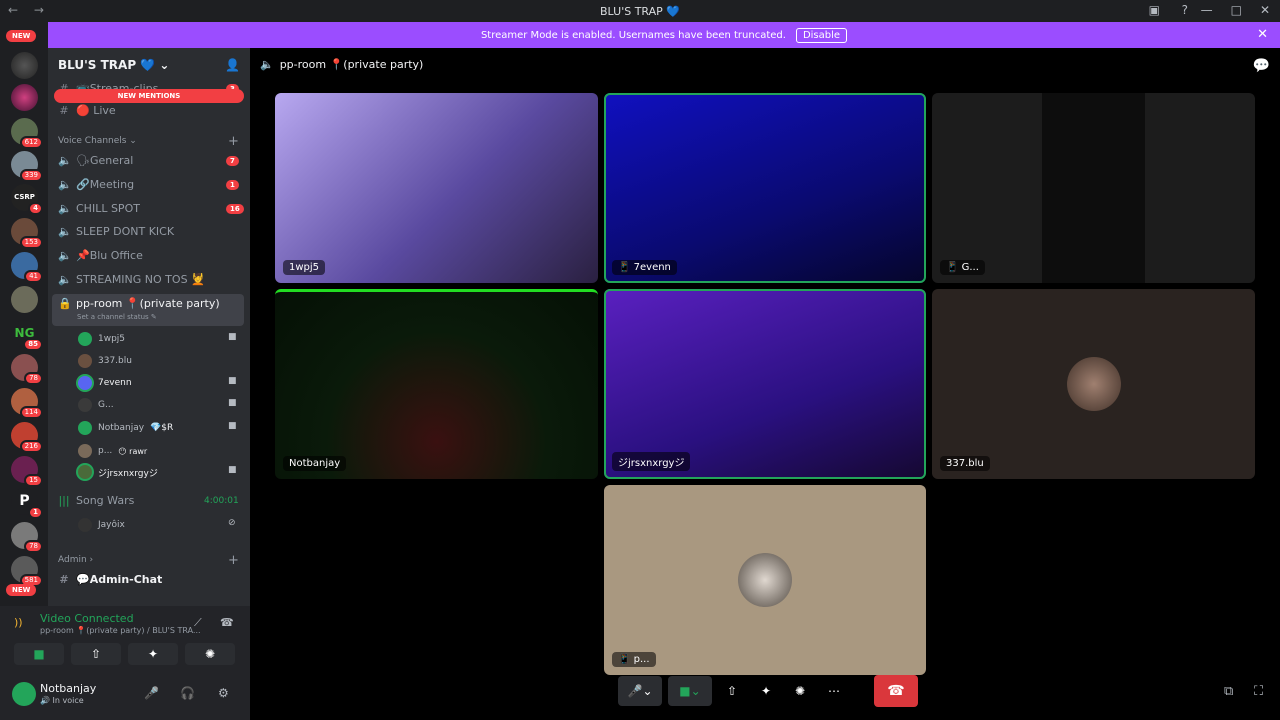 The image size is (1280, 720). I want to click on unread-badge: 216, so click(31, 446).